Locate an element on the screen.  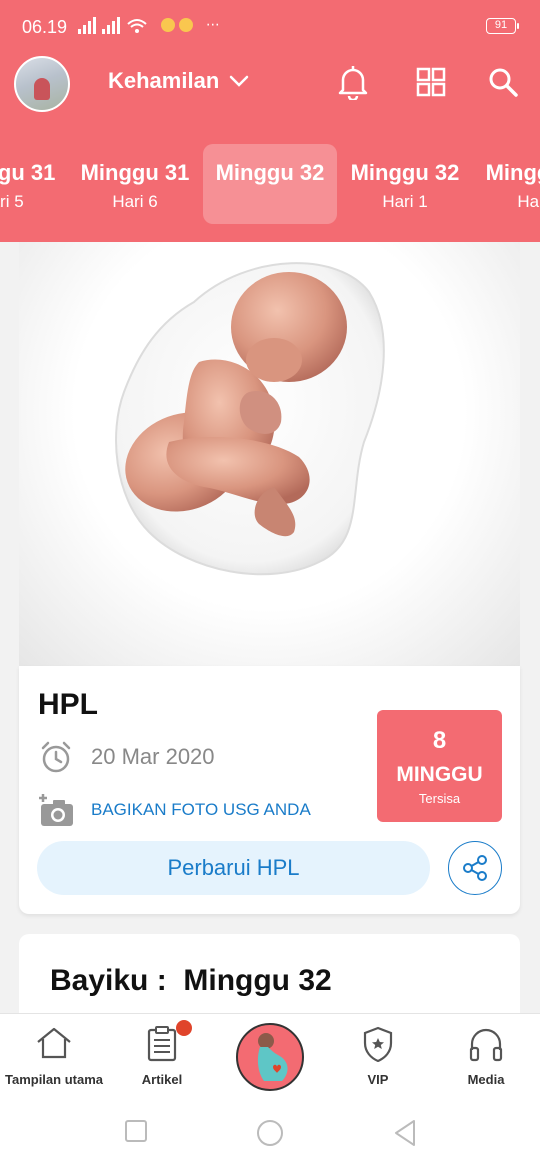
bottom-navigation: Tampilan utama Artikel VIP Media is located at coordinates (270, 1055).